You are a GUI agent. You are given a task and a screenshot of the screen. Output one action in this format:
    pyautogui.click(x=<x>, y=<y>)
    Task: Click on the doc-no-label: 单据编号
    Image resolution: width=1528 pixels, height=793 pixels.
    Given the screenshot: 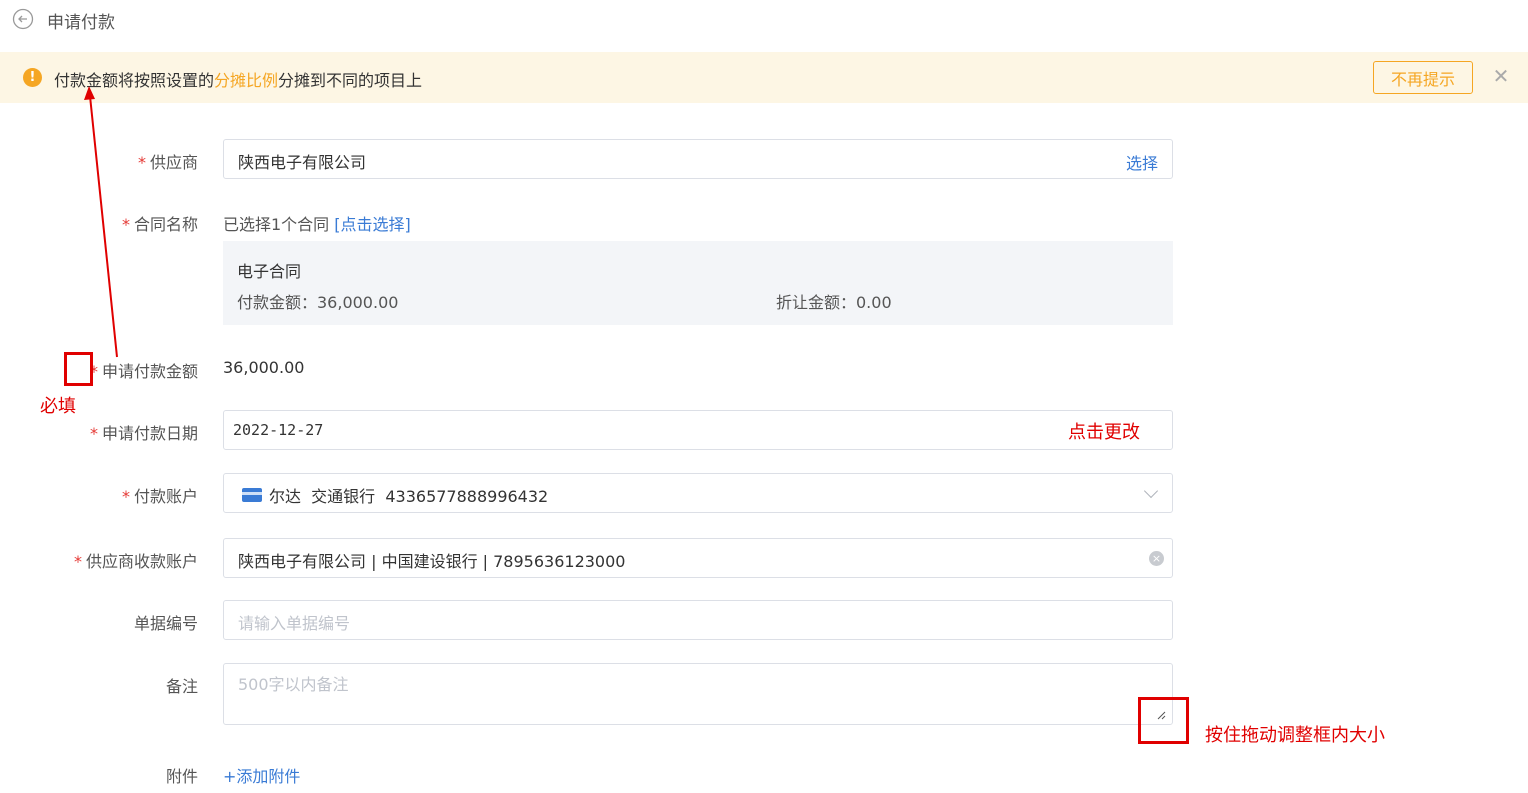 What is the action you would take?
    pyautogui.click(x=165, y=623)
    